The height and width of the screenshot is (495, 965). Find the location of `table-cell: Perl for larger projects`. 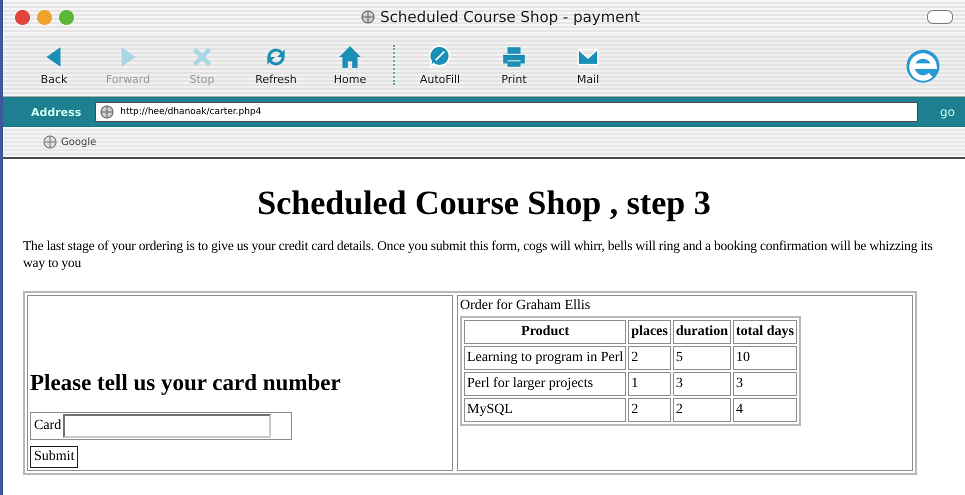

table-cell: Perl for larger projects is located at coordinates (545, 384).